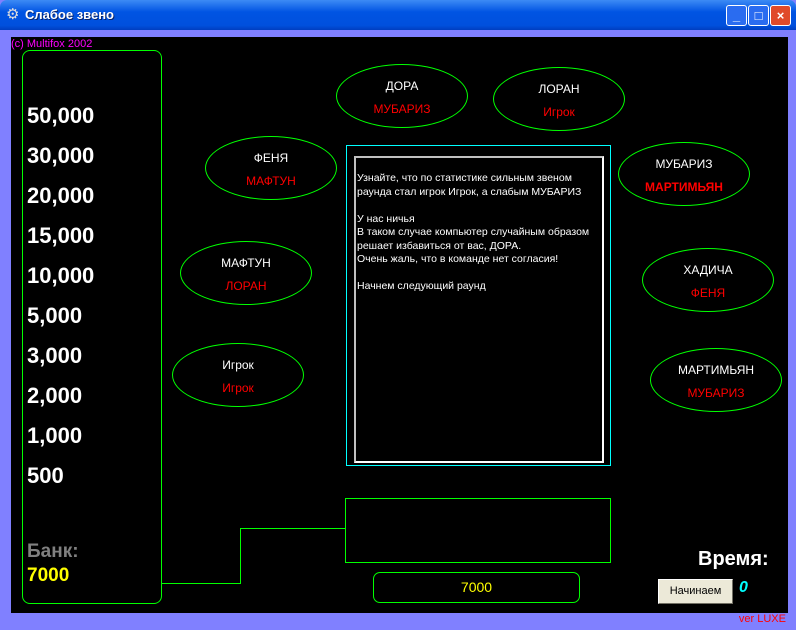  Describe the element at coordinates (716, 380) in the screenshot. I see `player-martimyan: МАРТИМЬЯН МУБАРИЗ` at that location.